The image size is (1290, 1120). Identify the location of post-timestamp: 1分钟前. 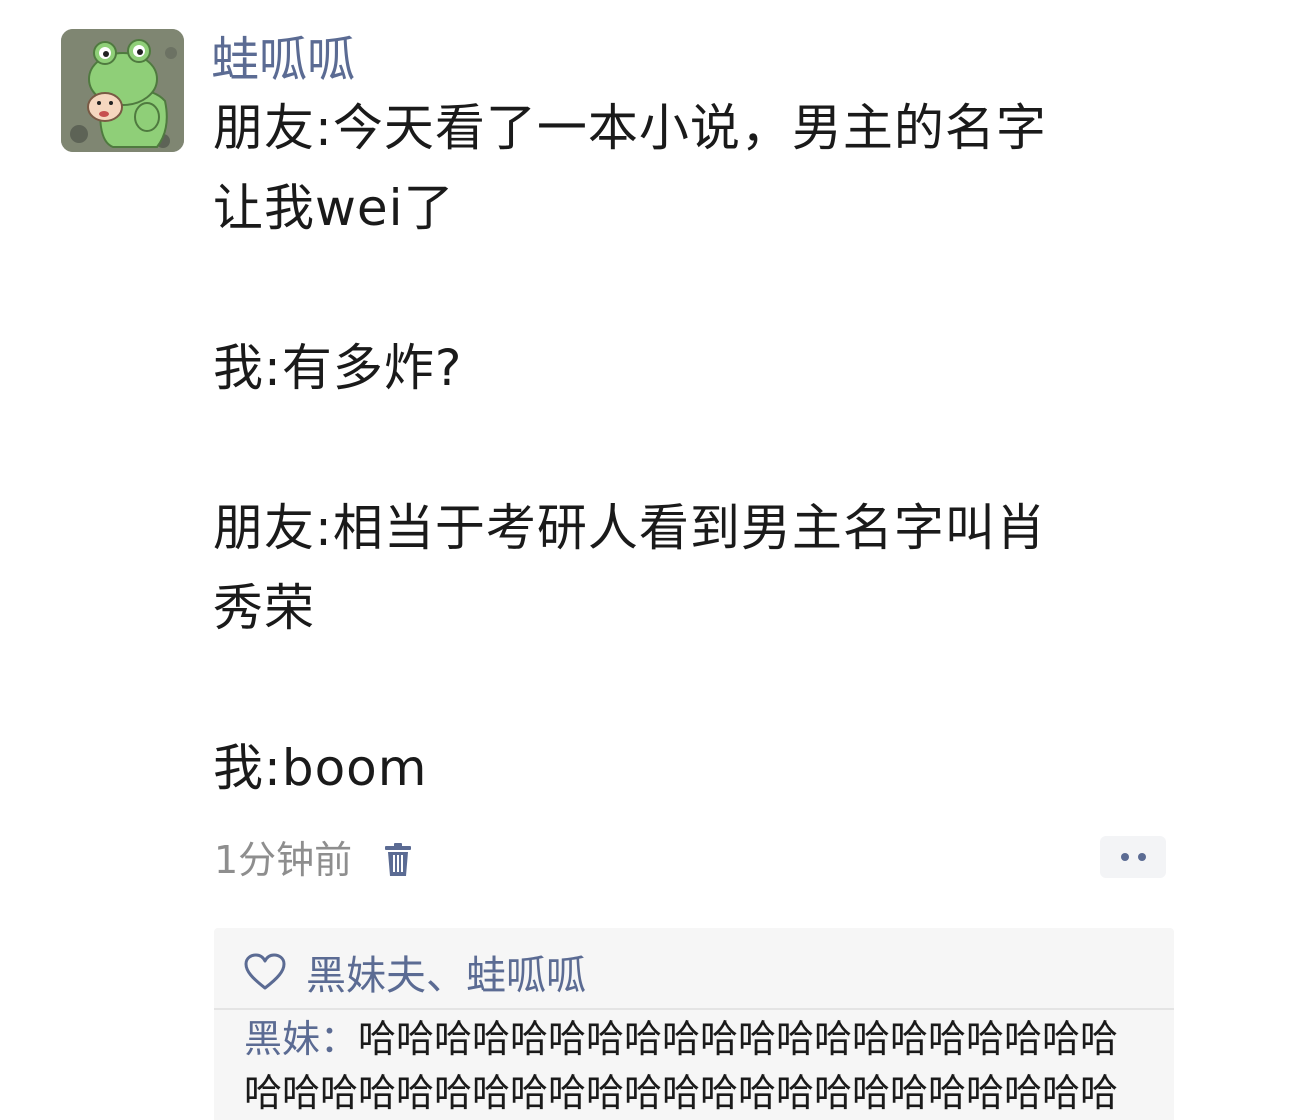
(283, 860).